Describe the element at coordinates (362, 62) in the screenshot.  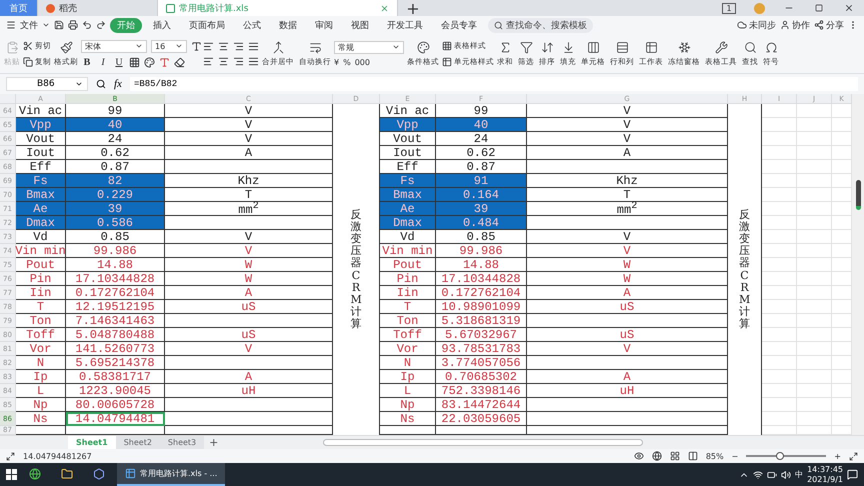
I see `number-format-button: 000` at that location.